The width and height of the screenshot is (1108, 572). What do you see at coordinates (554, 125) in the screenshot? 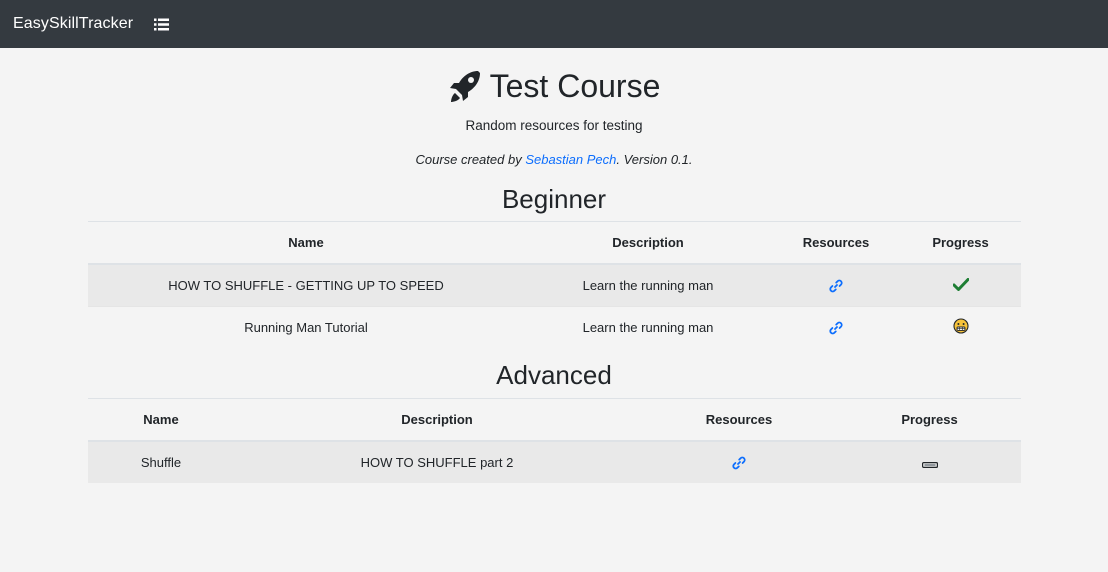
I see `course-description: Random resources for testing` at bounding box center [554, 125].